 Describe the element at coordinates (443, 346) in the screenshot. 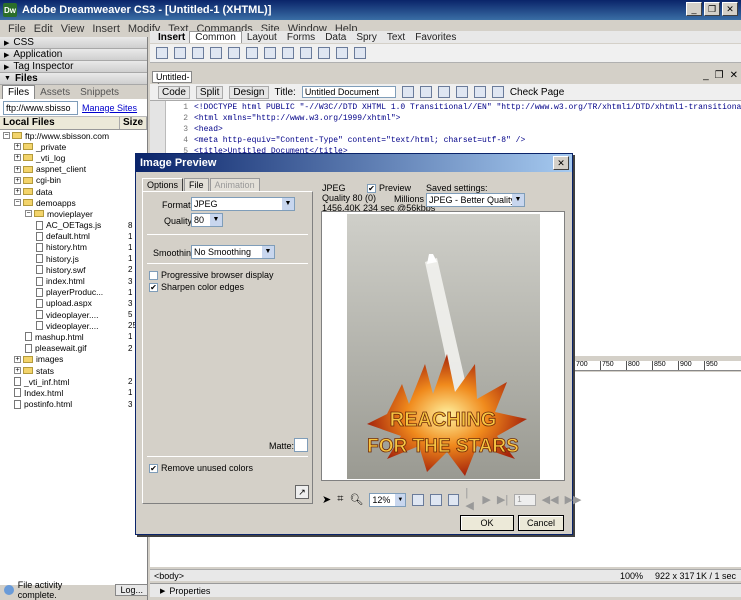

I see `image-preview-area: REACHING FOR THE STARS` at that location.